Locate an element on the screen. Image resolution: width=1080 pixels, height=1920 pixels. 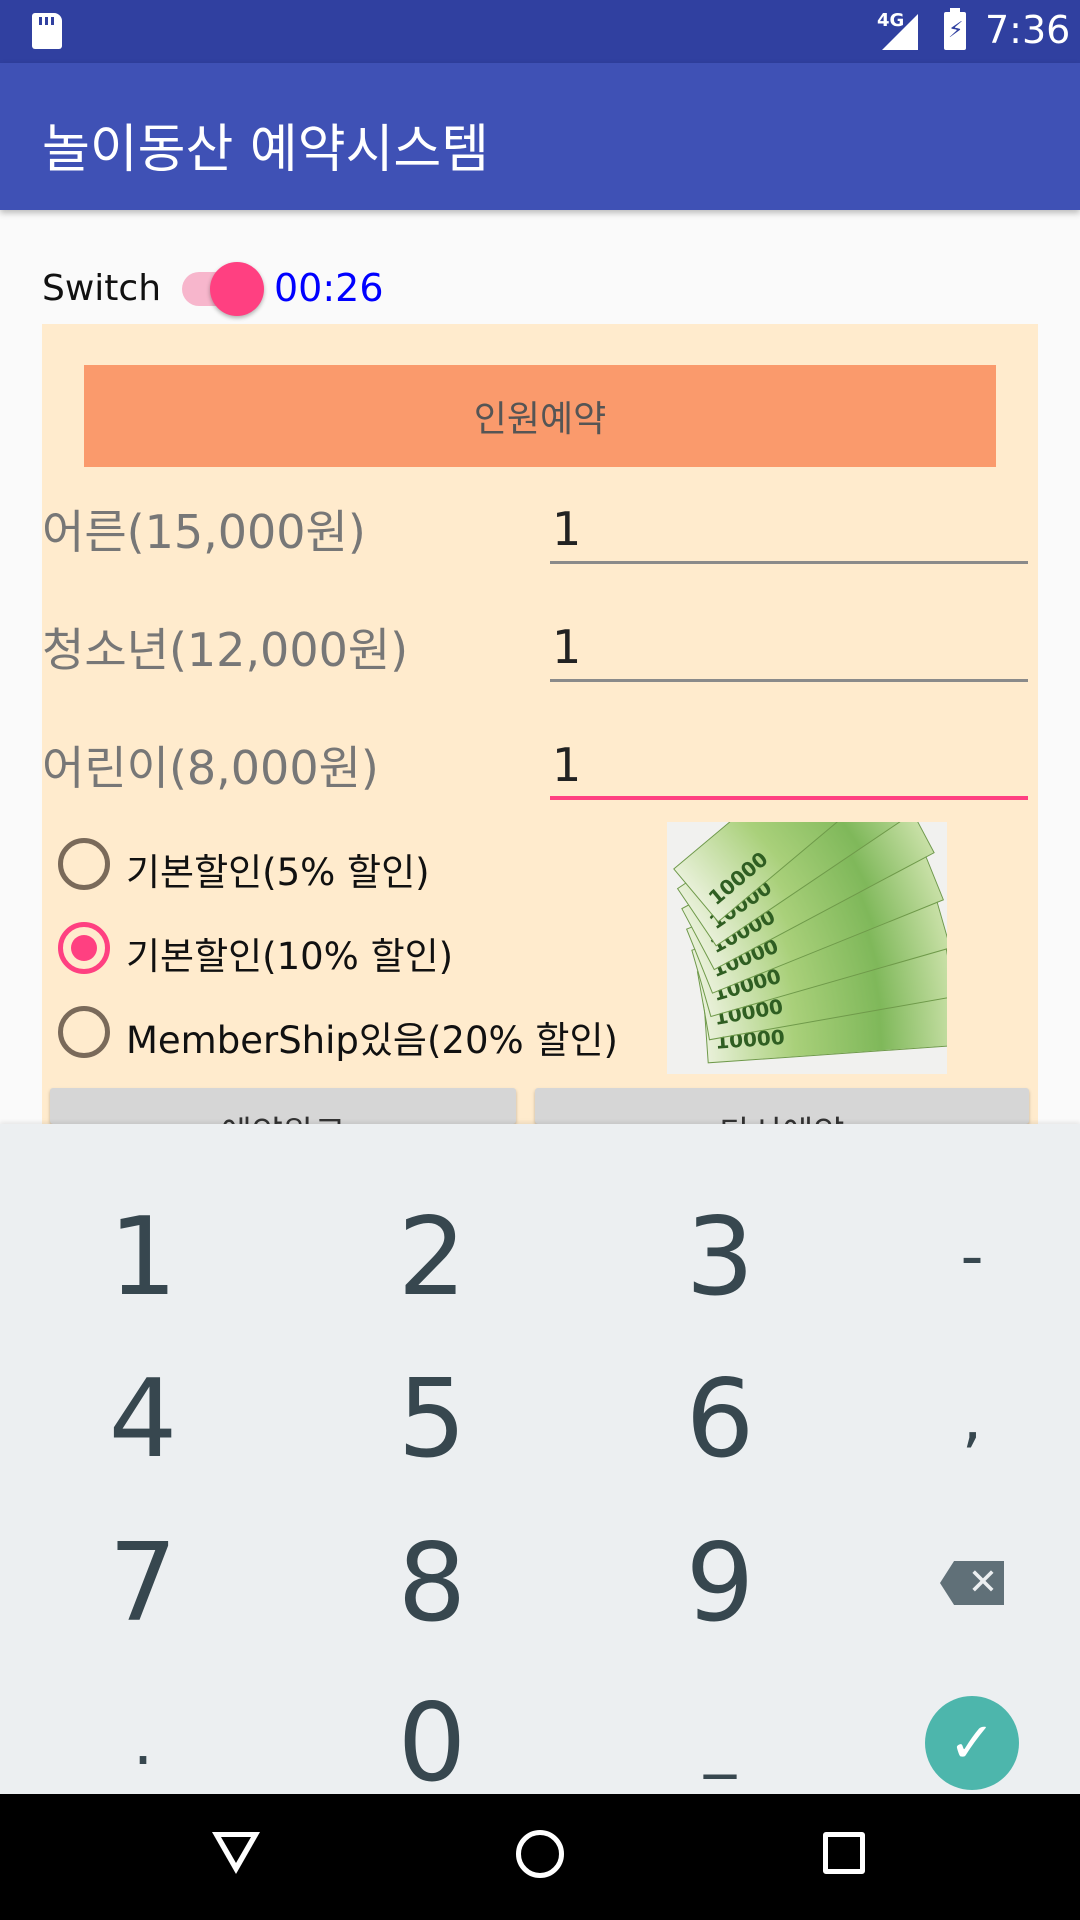
key-2: 2 is located at coordinates (432, 1257).